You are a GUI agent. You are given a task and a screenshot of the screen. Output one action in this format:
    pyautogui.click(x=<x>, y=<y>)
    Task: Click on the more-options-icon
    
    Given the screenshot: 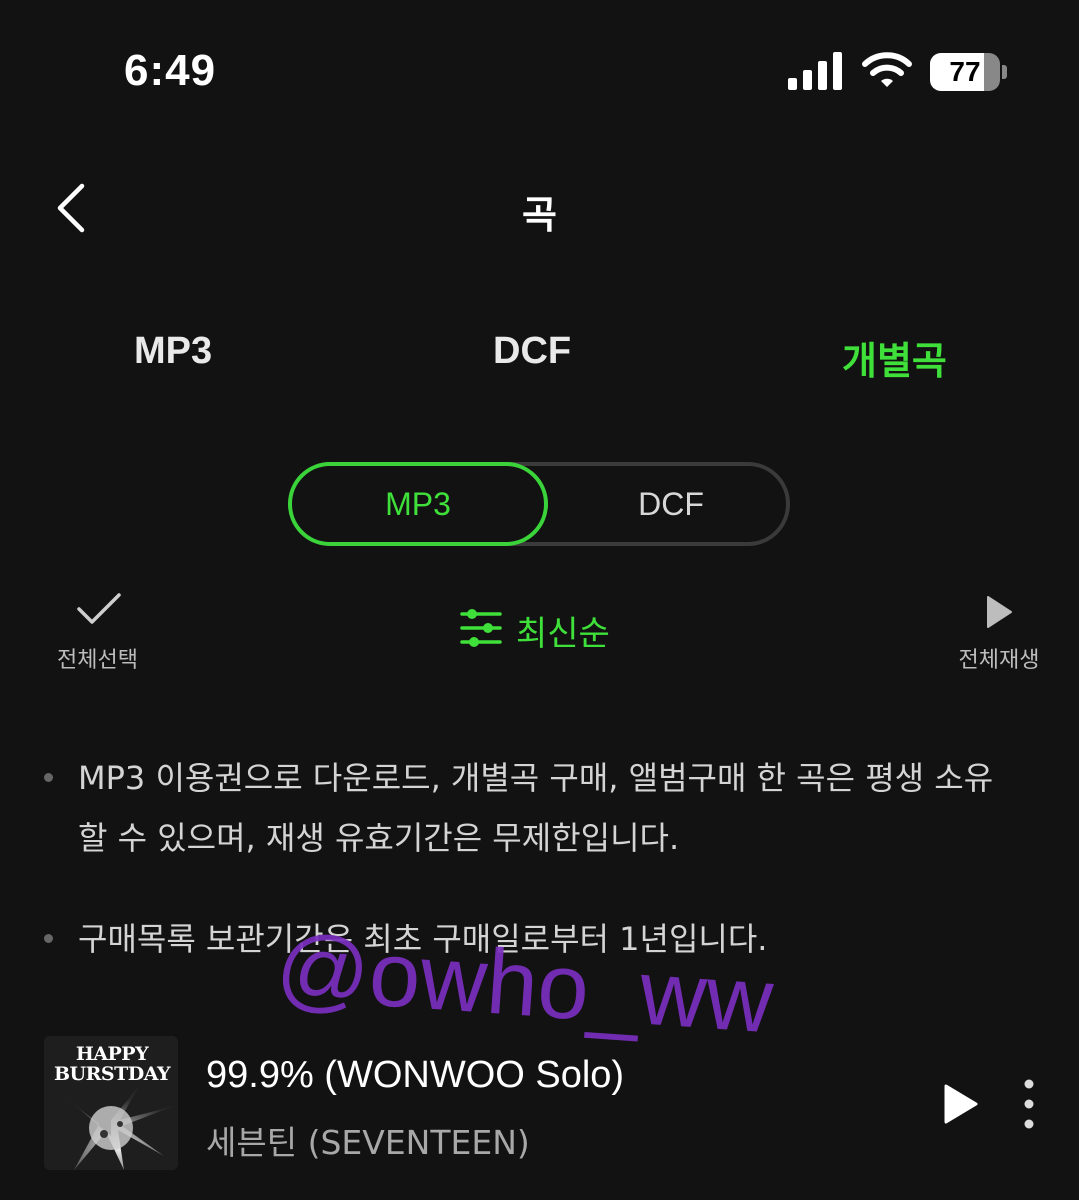 What is the action you would take?
    pyautogui.click(x=1029, y=1104)
    